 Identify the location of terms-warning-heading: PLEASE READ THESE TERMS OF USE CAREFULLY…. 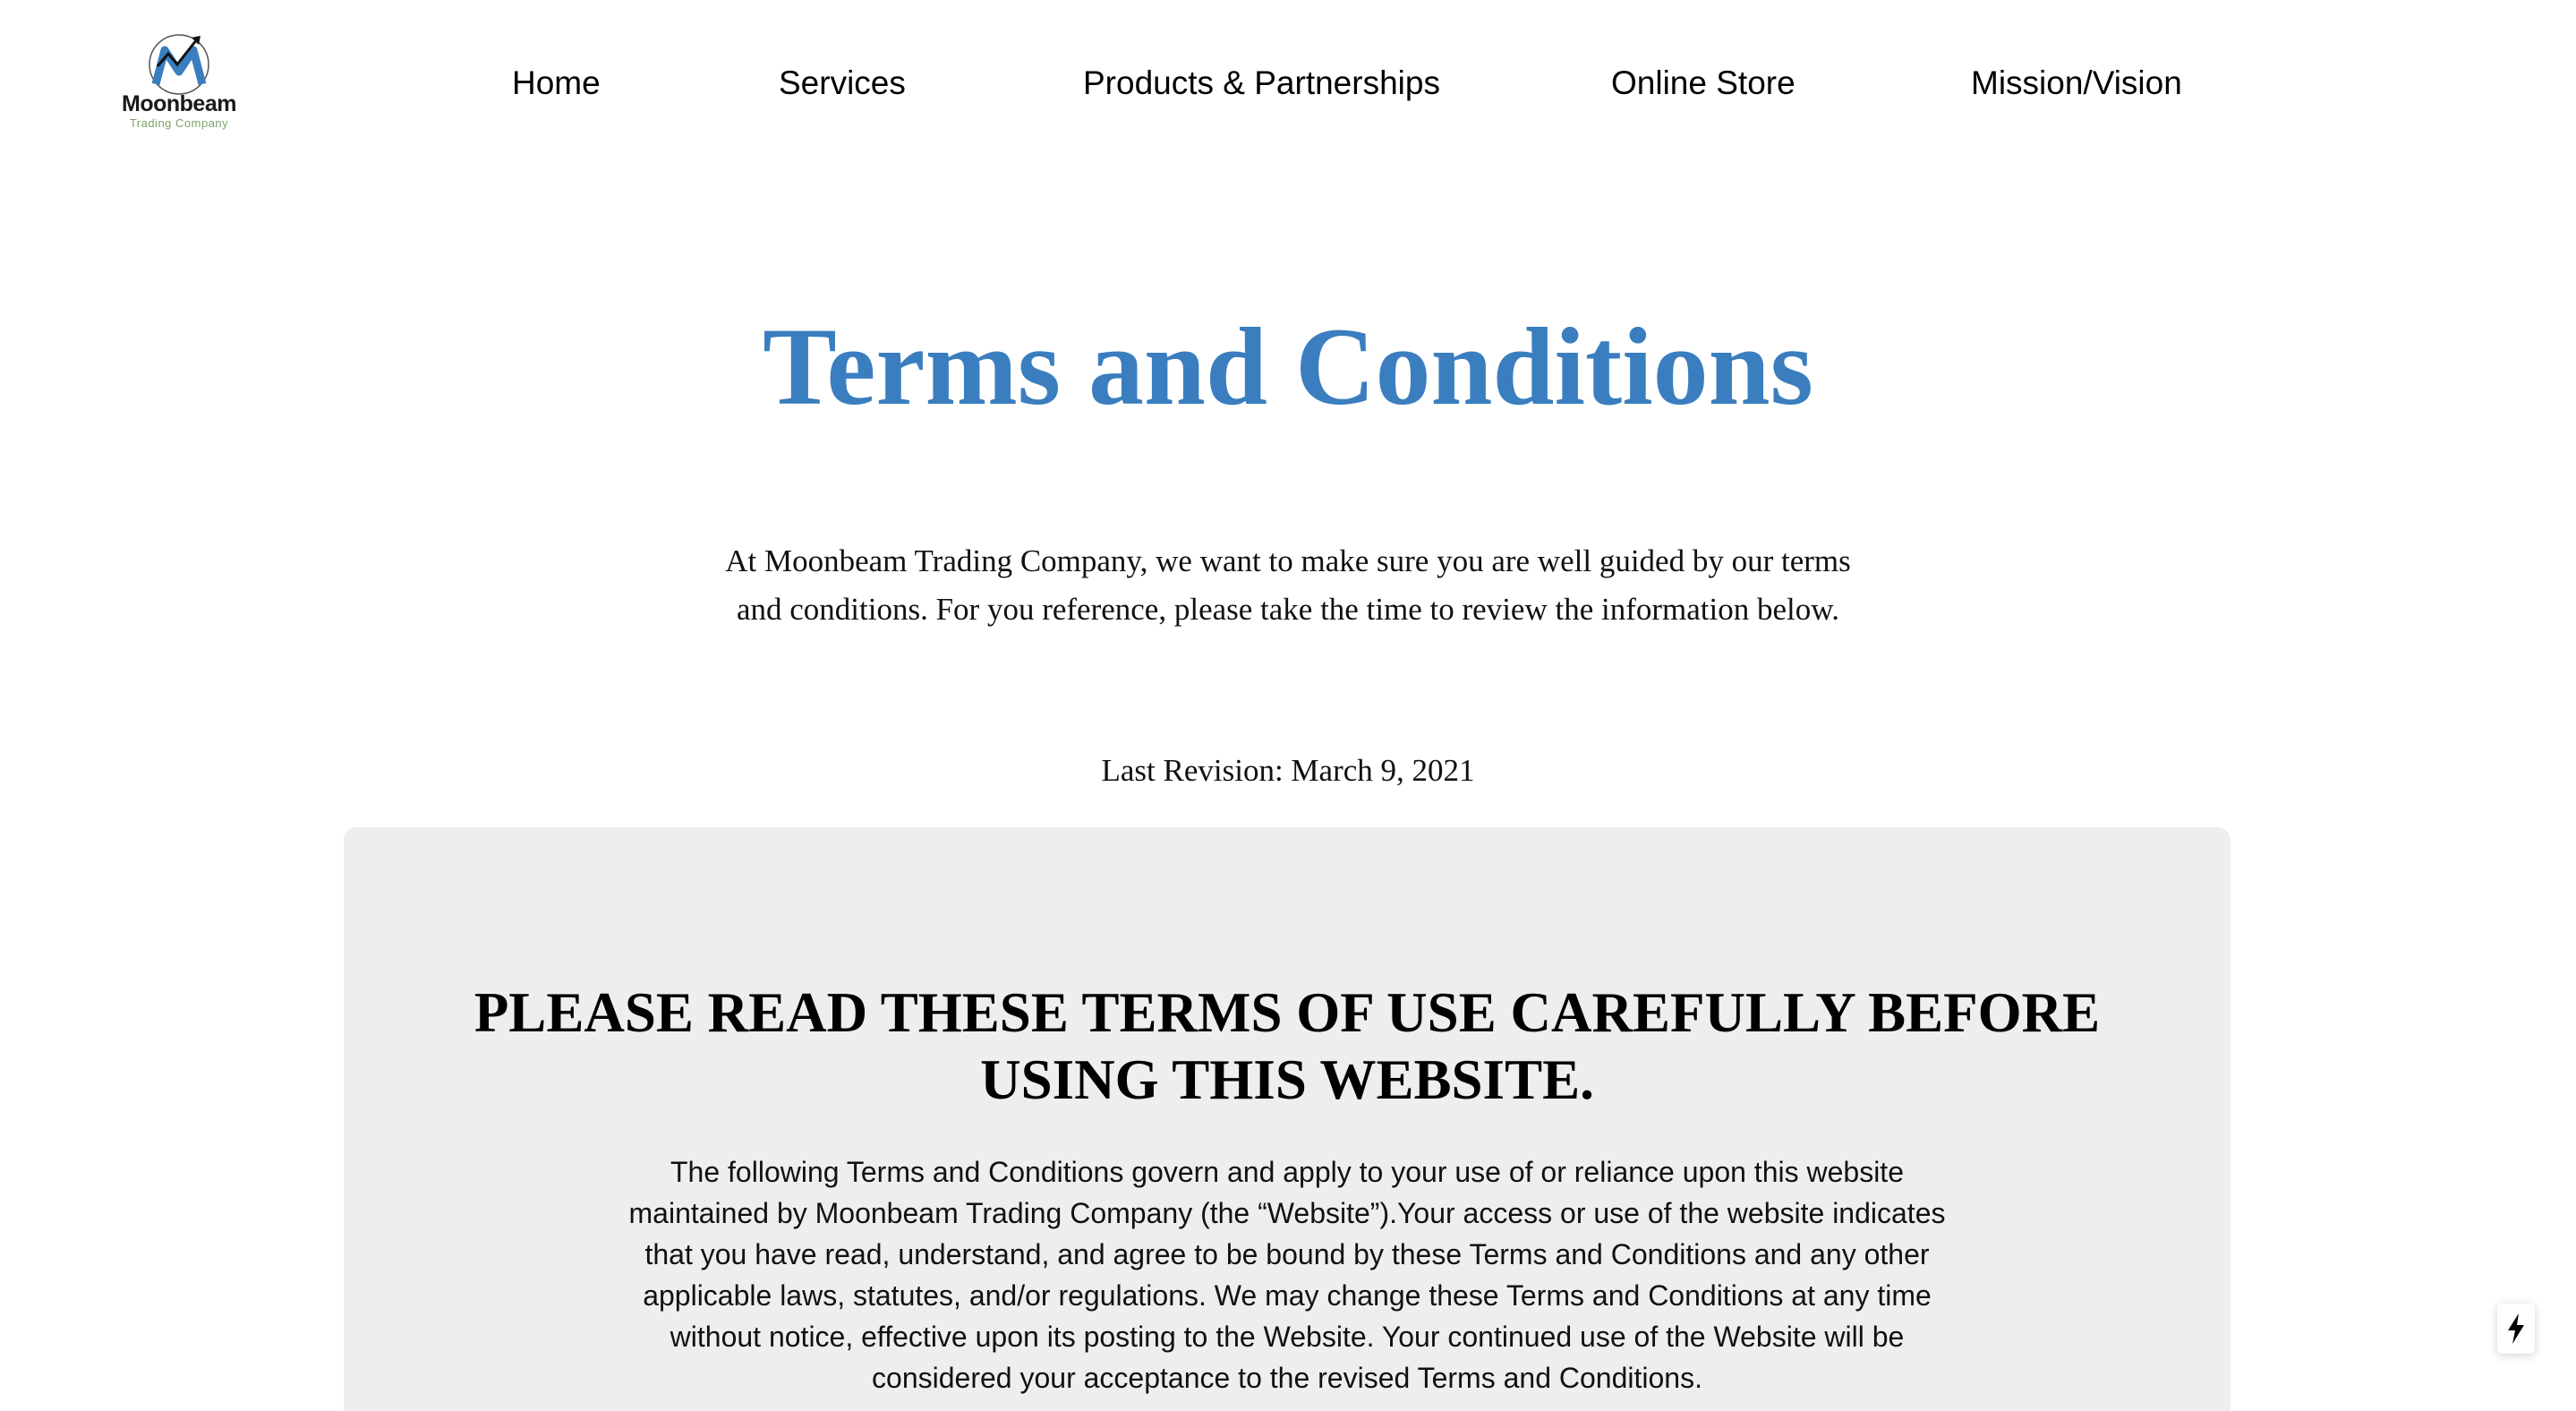
(1287, 1046).